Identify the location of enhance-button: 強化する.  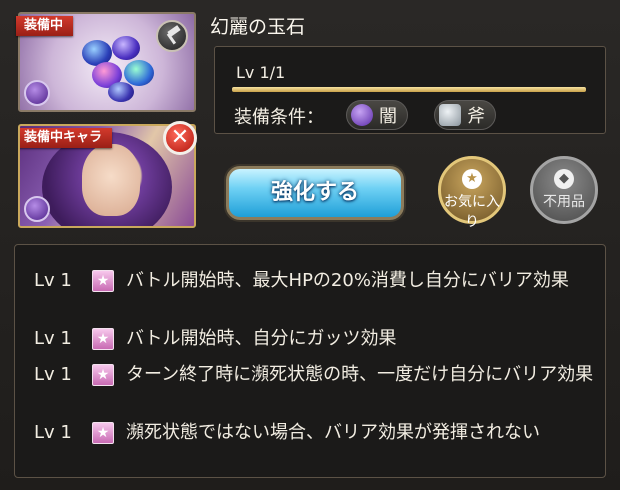
(315, 193).